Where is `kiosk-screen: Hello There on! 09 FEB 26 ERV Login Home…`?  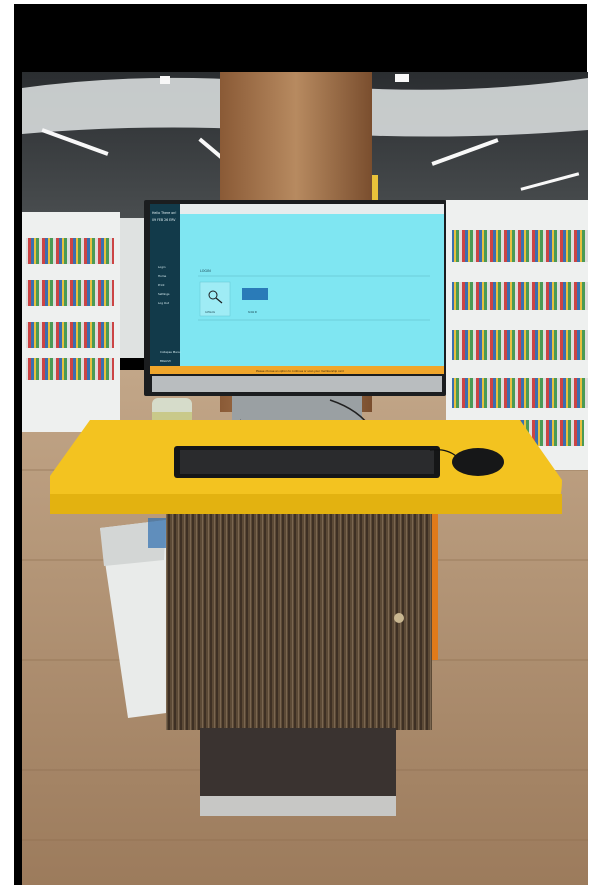 kiosk-screen: Hello There on! 09 FEB 26 ERV Login Home… is located at coordinates (297, 289).